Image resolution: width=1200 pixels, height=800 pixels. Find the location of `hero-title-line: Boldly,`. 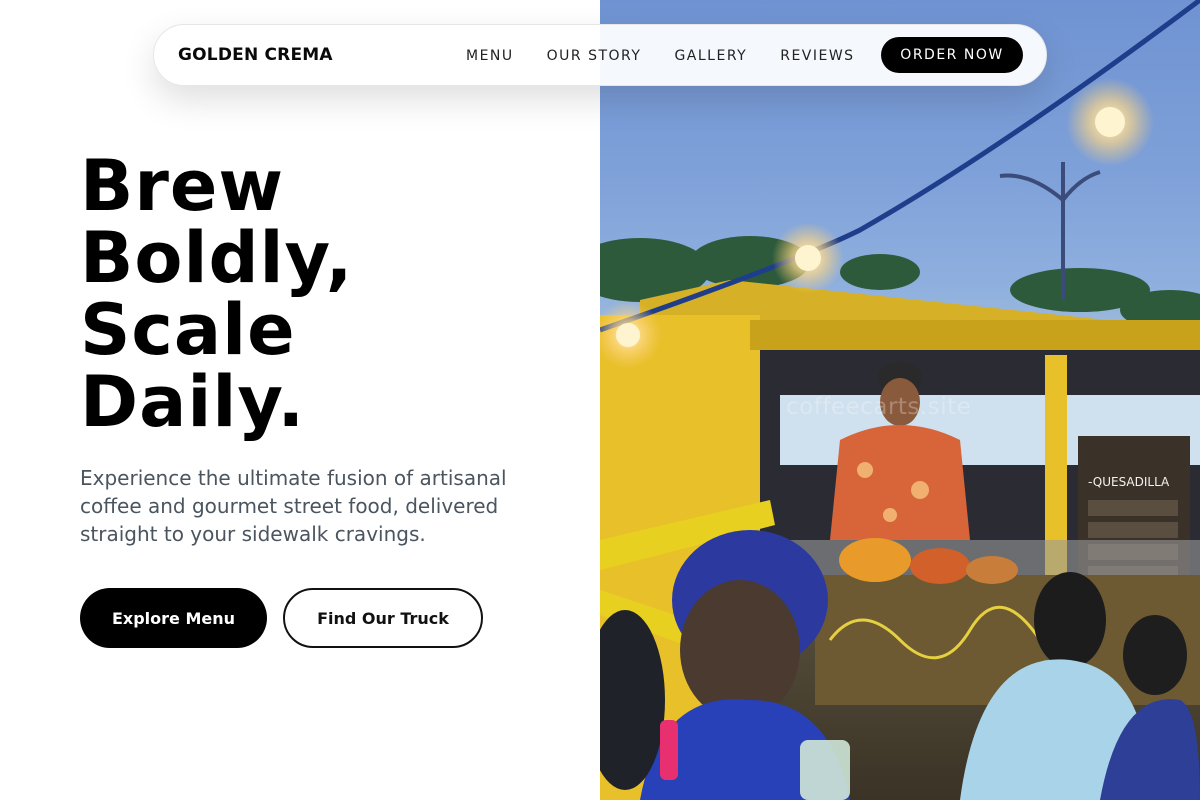

hero-title-line: Boldly, is located at coordinates (217, 258).